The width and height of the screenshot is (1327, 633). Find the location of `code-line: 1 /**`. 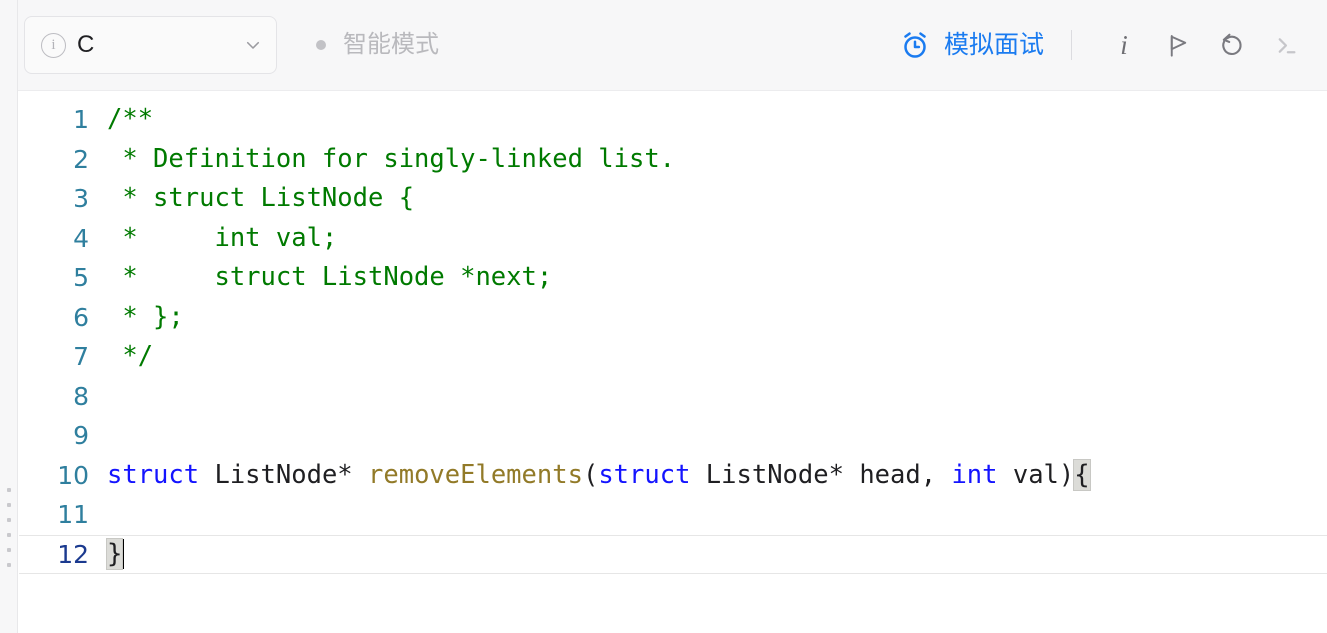

code-line: 1 /** is located at coordinates (673, 120).